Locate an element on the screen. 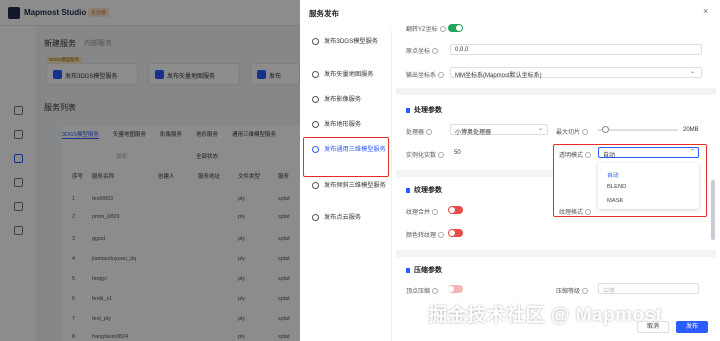  transparency-label: 透明模式 is located at coordinates (575, 154).